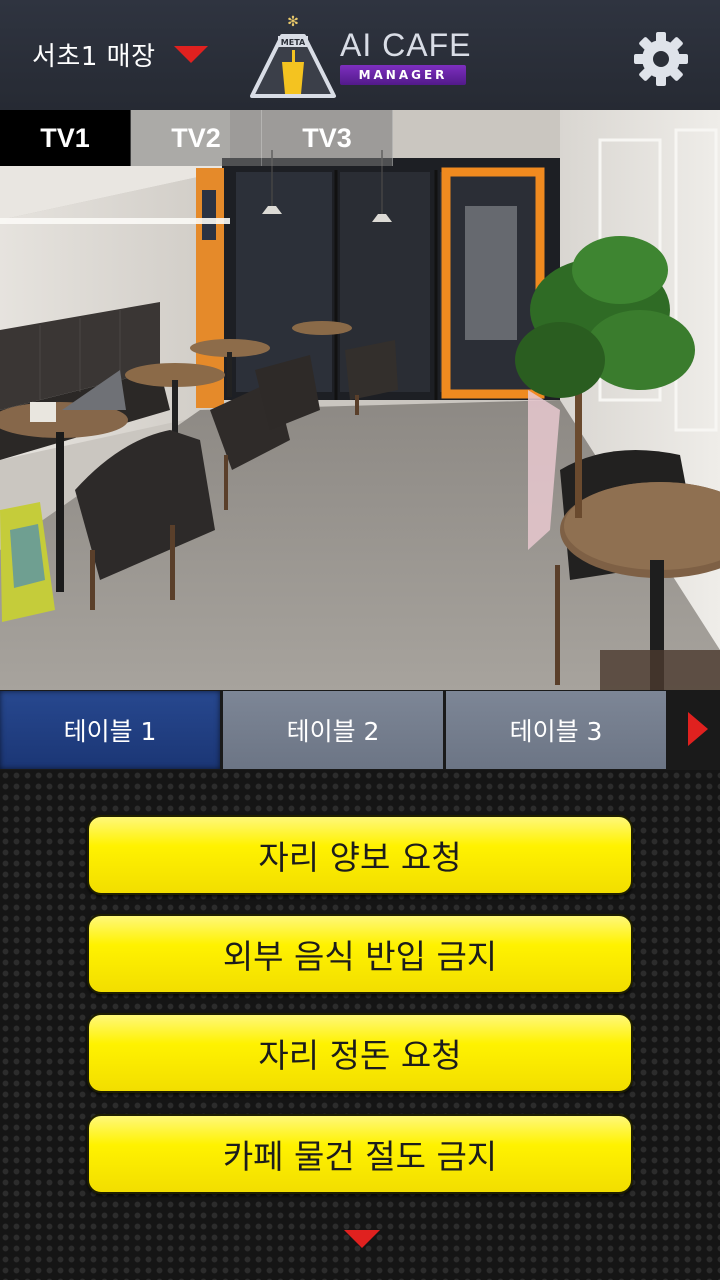 Image resolution: width=720 pixels, height=1280 pixels. What do you see at coordinates (360, 1154) in the screenshot?
I see `message-button-no-theft: 카페 물건 절도 금지` at bounding box center [360, 1154].